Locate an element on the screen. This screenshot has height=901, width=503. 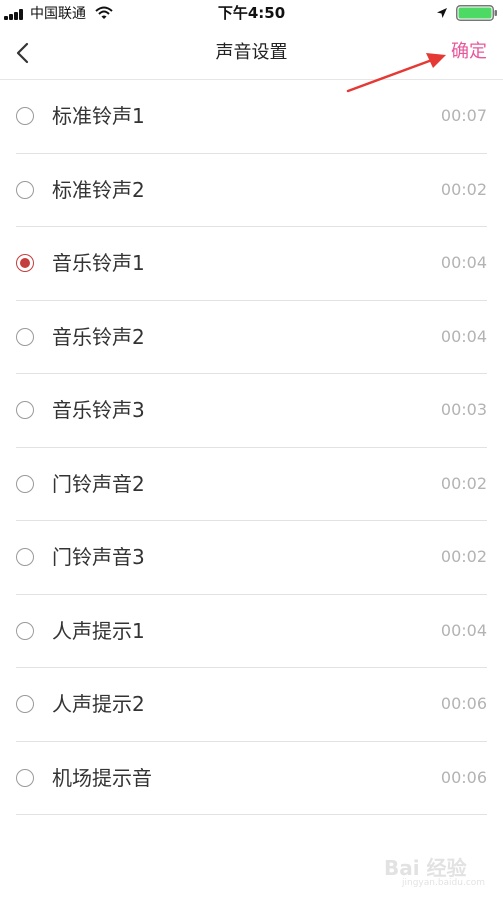
watermark-logo: Bai 经验 is located at coordinates (425, 868).